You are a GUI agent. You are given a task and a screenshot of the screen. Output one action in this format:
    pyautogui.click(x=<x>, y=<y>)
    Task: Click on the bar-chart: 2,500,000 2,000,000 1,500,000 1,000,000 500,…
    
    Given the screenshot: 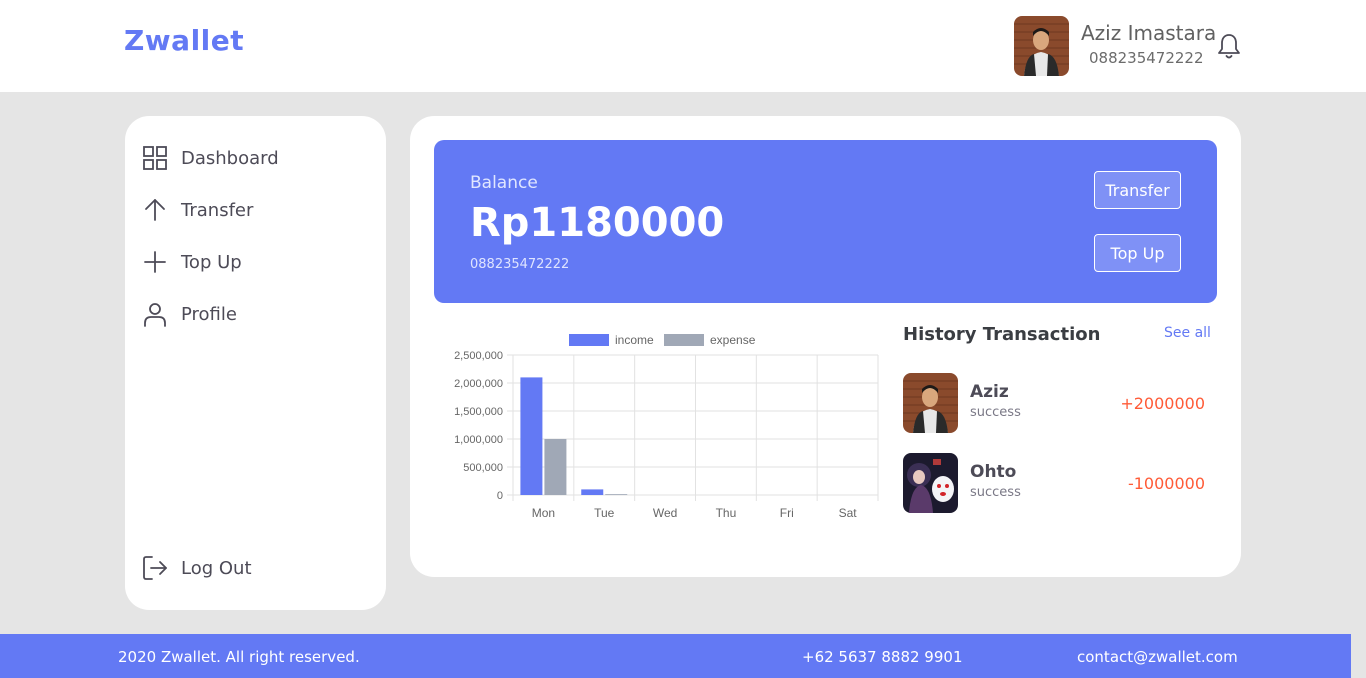 What is the action you would take?
    pyautogui.click(x=666, y=426)
    